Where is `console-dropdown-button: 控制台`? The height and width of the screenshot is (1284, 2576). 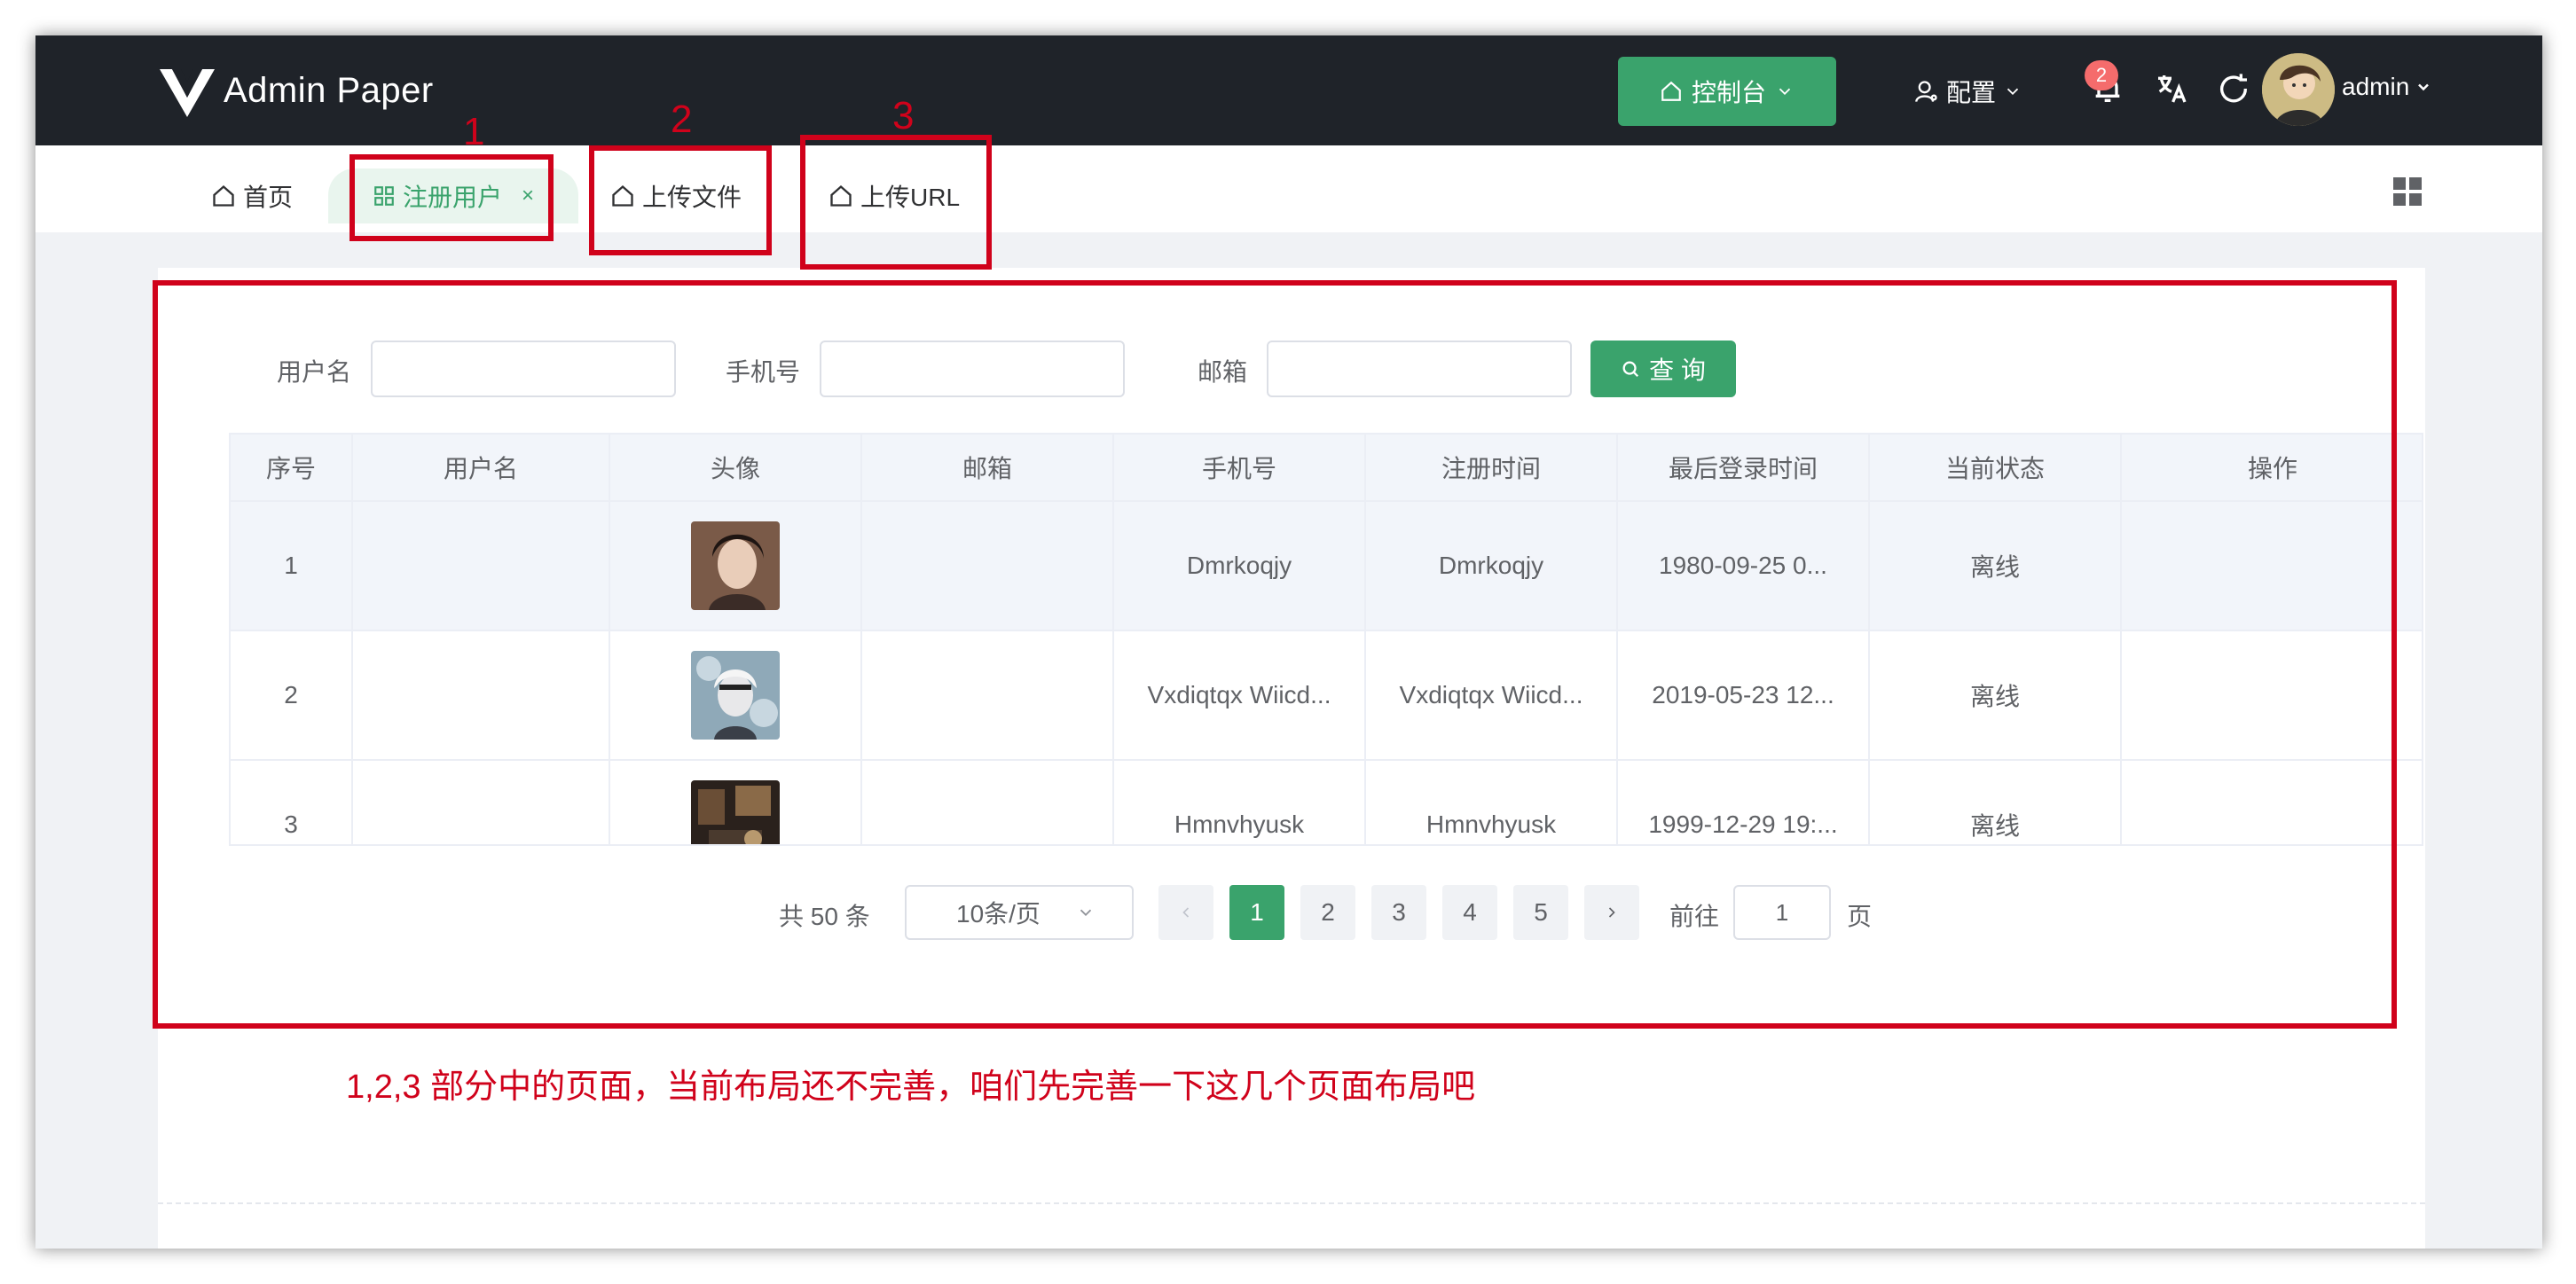 console-dropdown-button: 控制台 is located at coordinates (1727, 91).